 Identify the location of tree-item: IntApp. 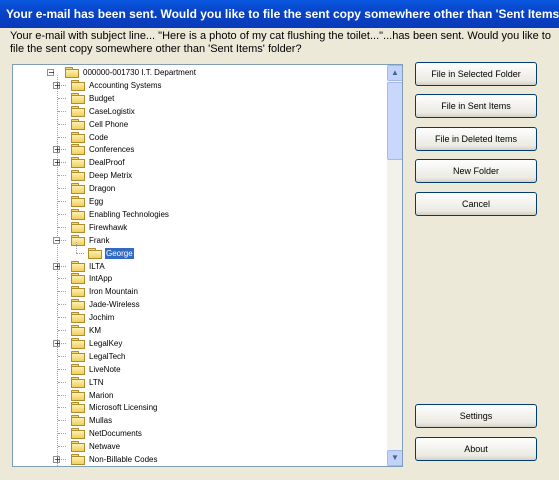
(221, 278).